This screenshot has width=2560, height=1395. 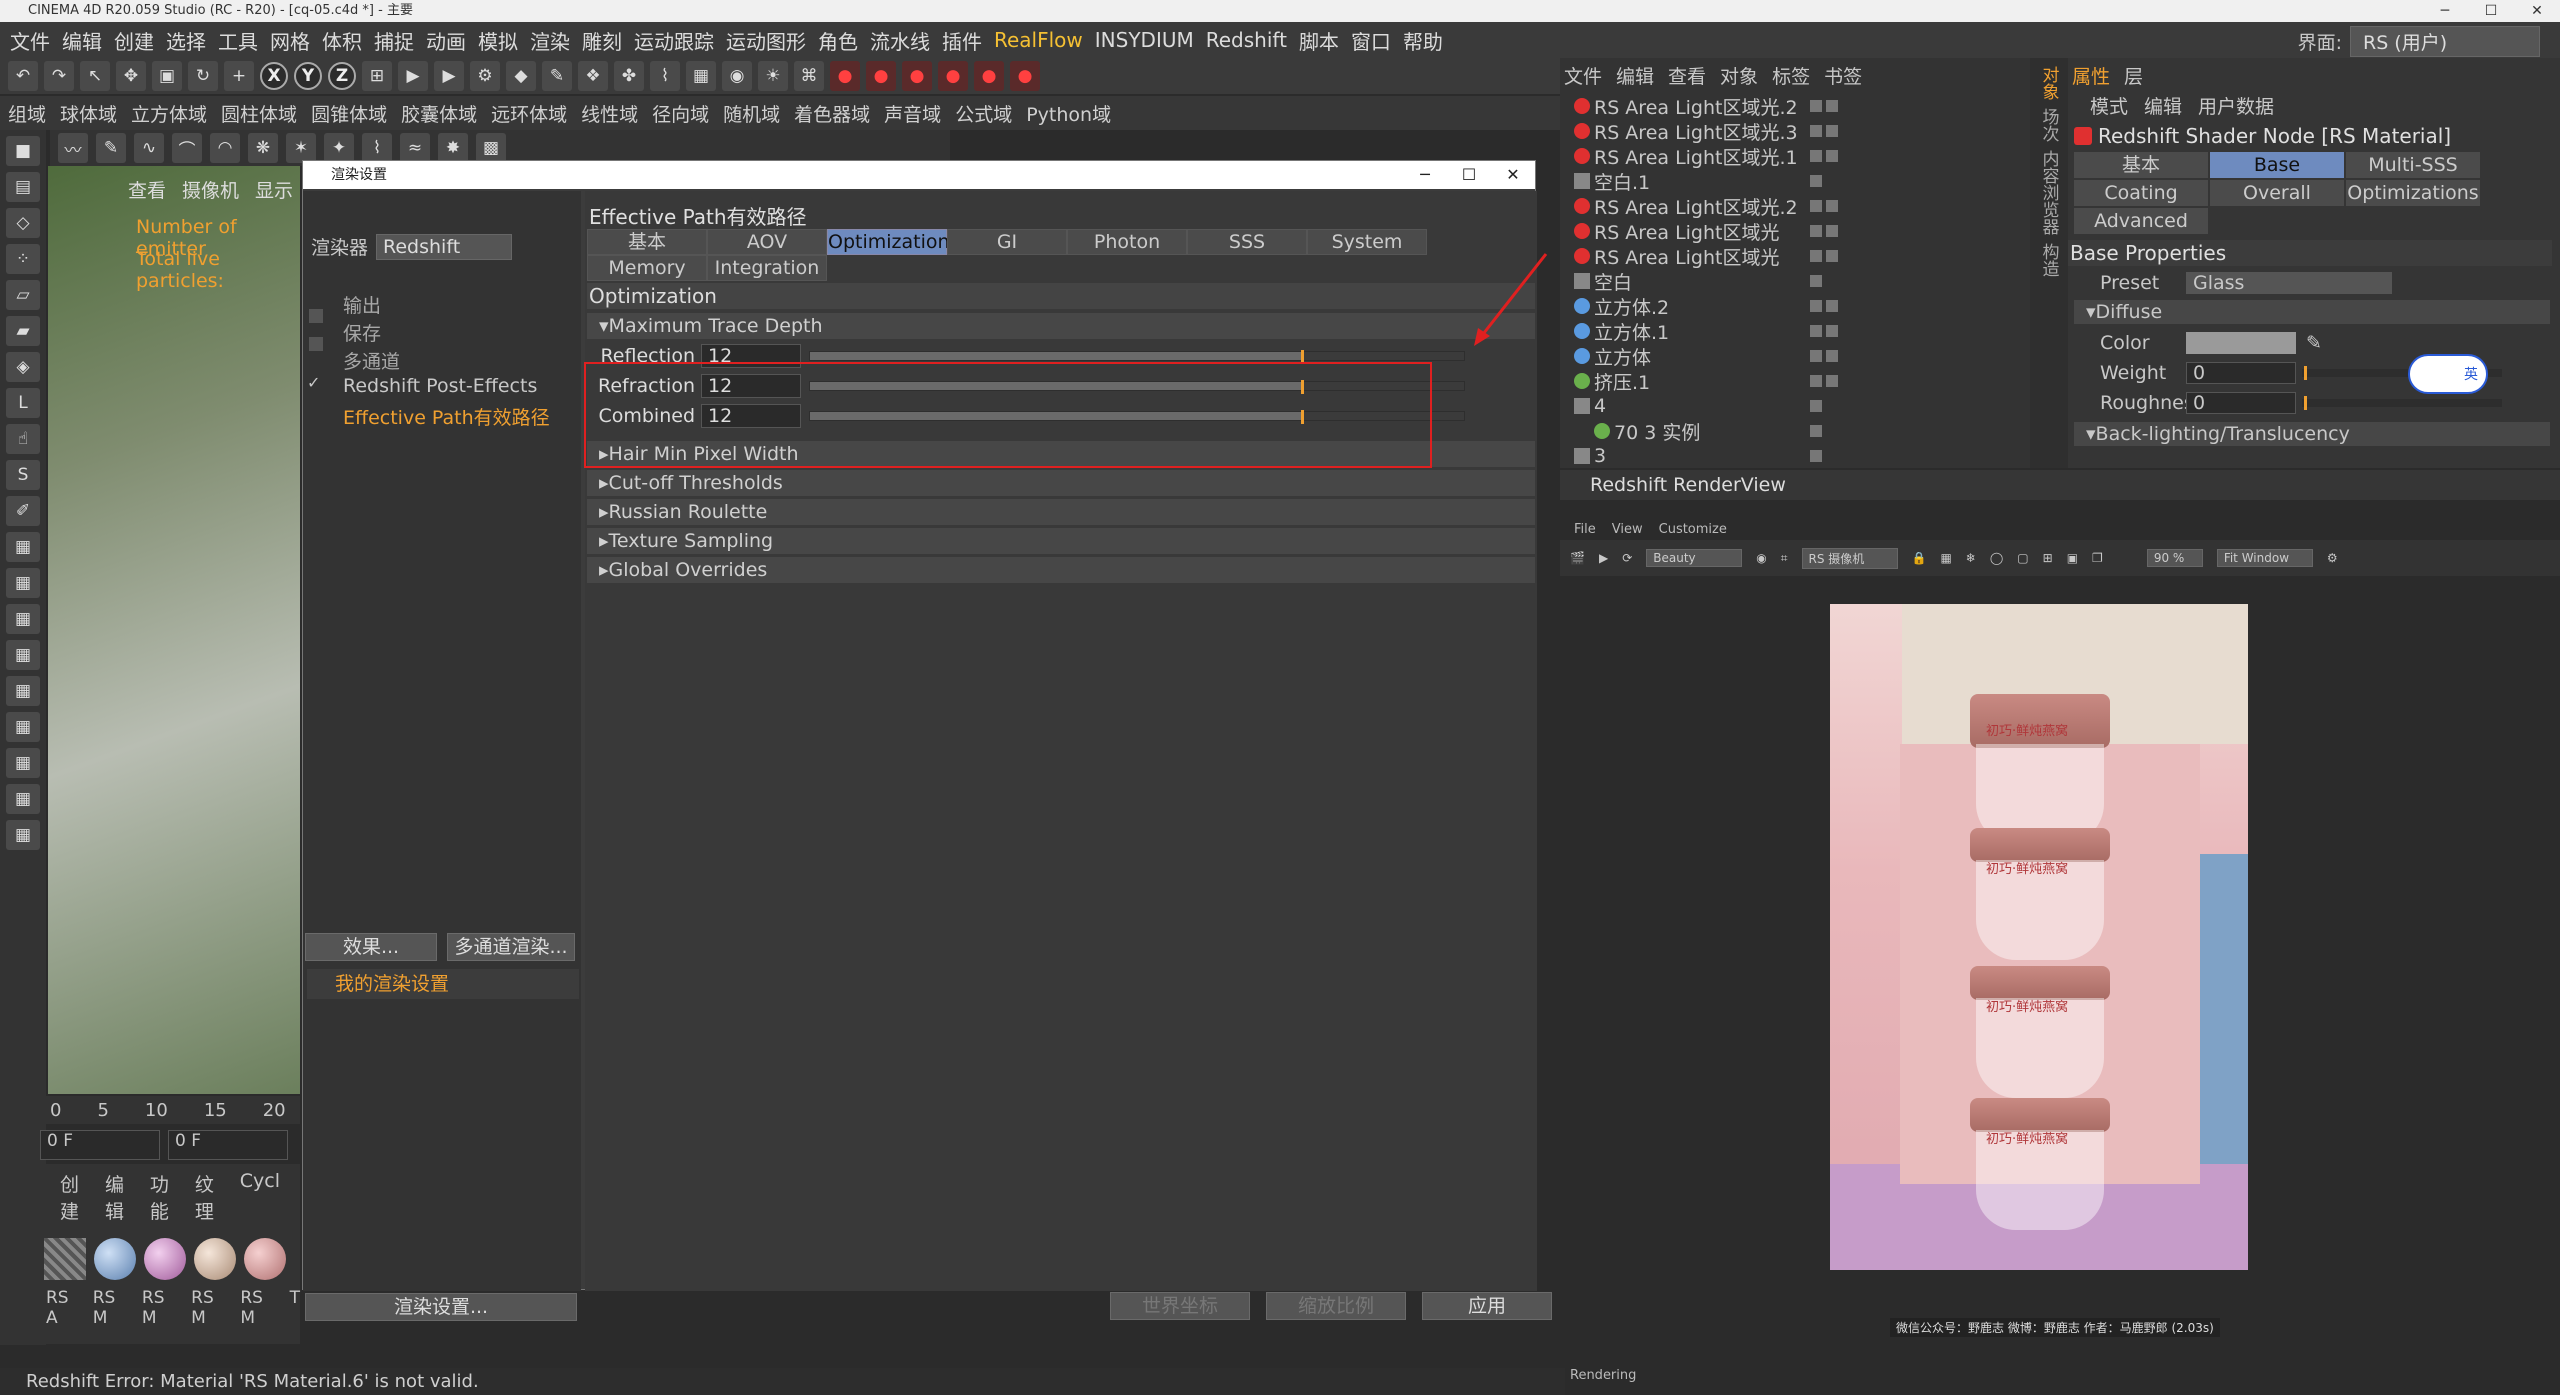 What do you see at coordinates (917, 76) in the screenshot?
I see `rs-light-icon-3: ●` at bounding box center [917, 76].